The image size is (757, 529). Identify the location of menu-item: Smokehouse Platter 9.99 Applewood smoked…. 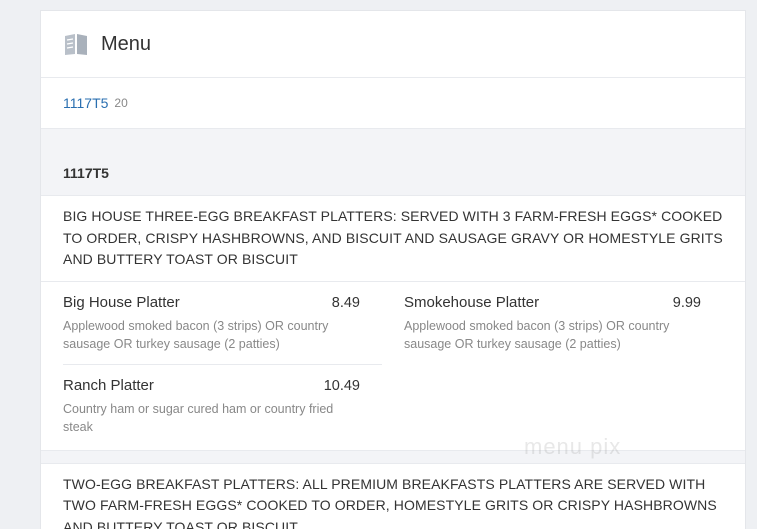
(552, 323).